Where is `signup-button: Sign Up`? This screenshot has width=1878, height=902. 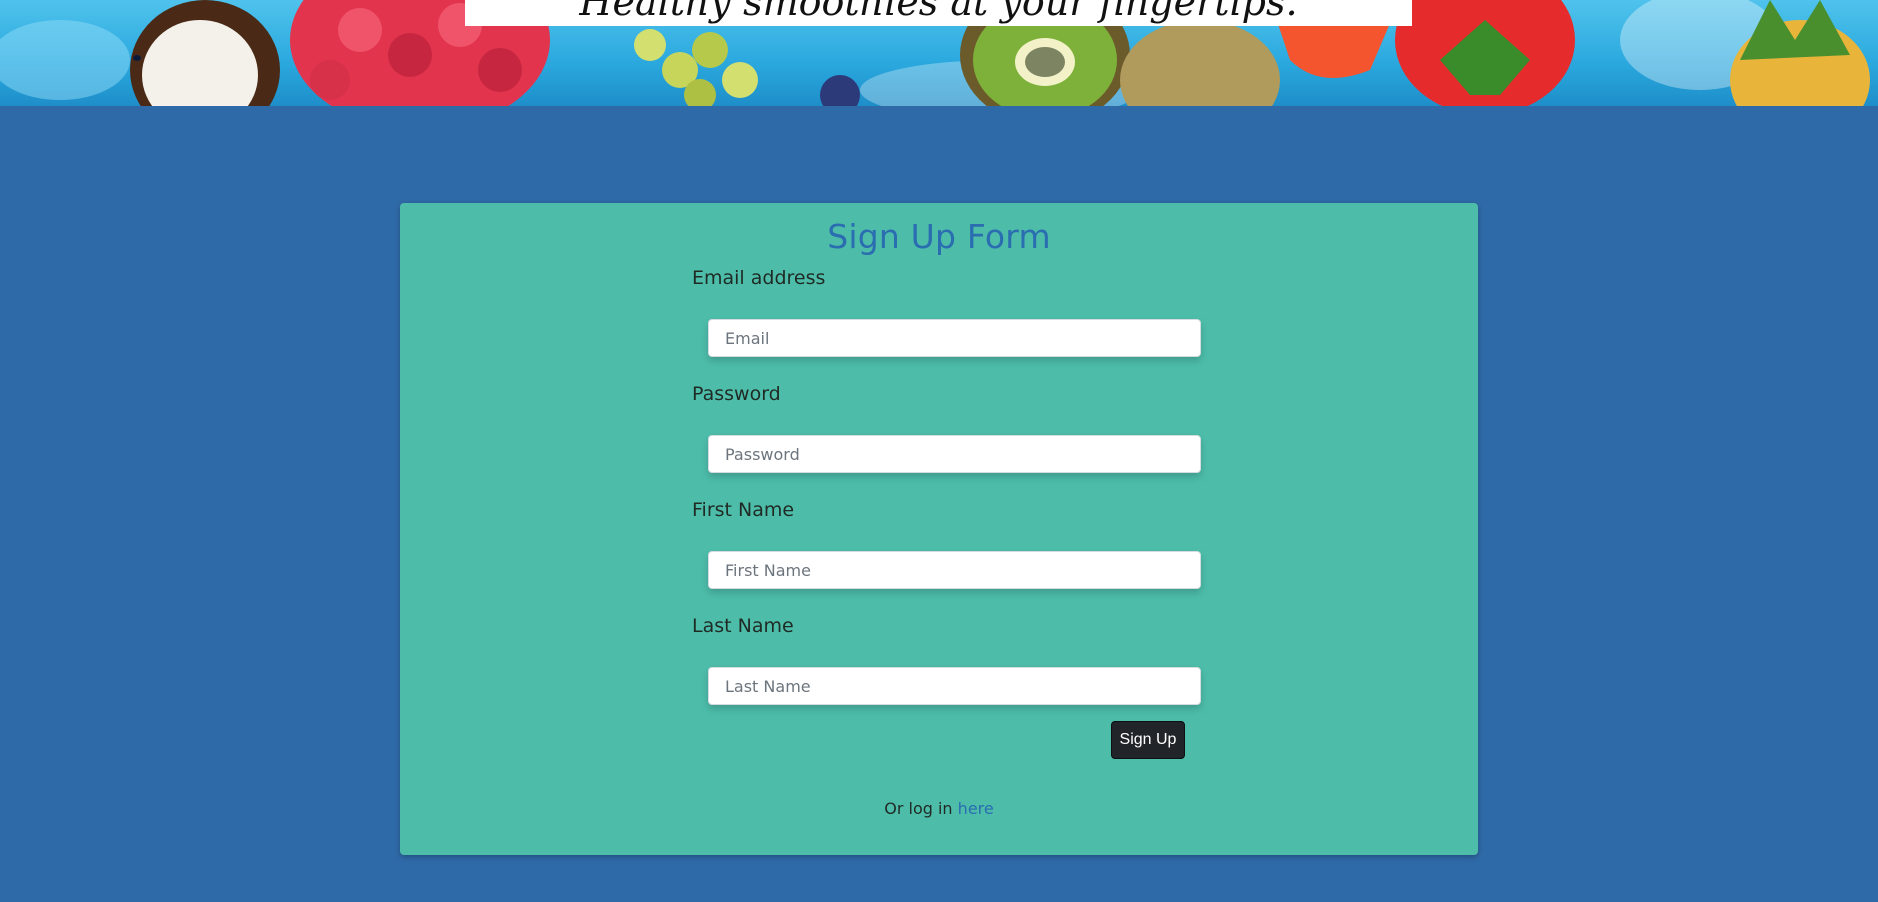
signup-button: Sign Up is located at coordinates (1148, 740).